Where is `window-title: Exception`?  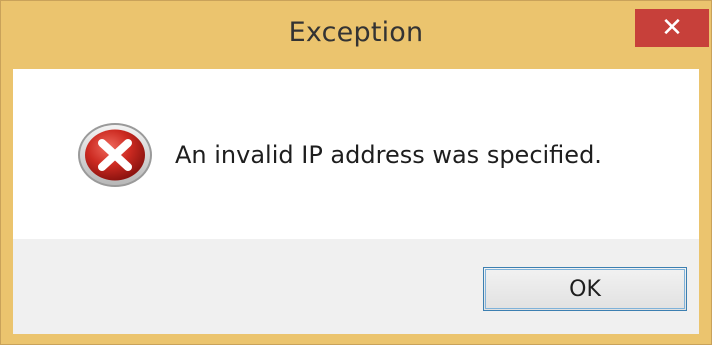
window-title: Exception is located at coordinates (356, 32).